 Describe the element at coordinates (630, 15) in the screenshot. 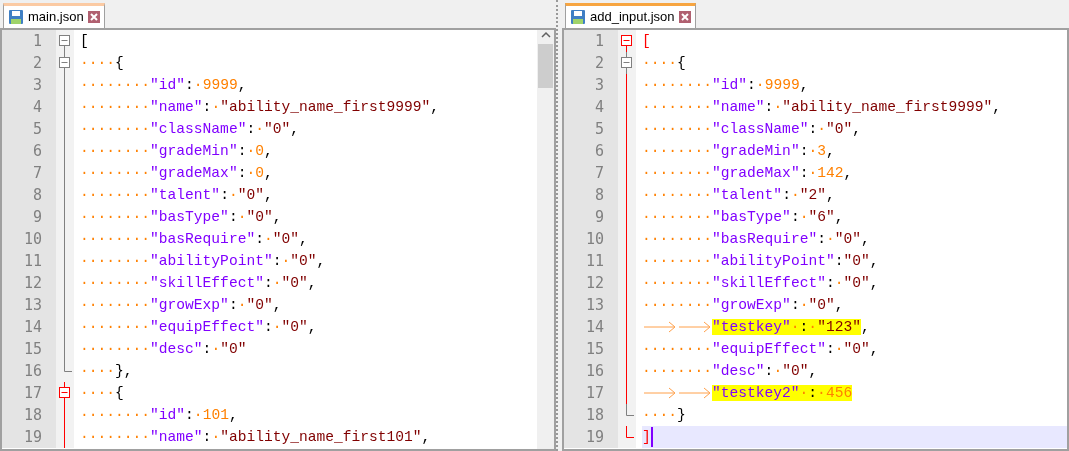

I see `file-tab: add_input.json` at that location.